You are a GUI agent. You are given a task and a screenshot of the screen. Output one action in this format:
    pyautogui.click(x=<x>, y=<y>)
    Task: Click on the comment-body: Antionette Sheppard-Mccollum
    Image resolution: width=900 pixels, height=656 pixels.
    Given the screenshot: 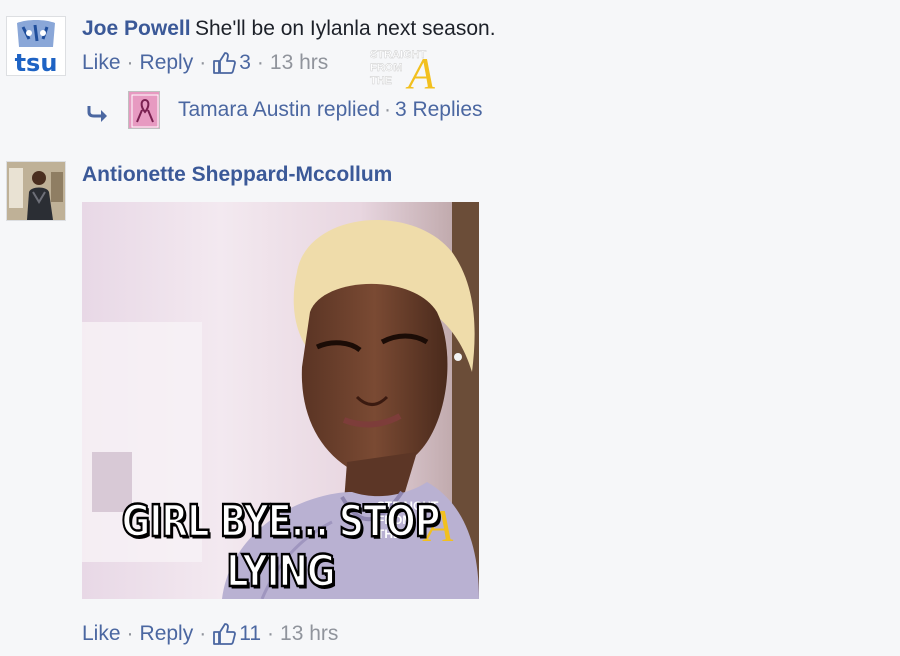 What is the action you would take?
    pyautogui.click(x=237, y=175)
    